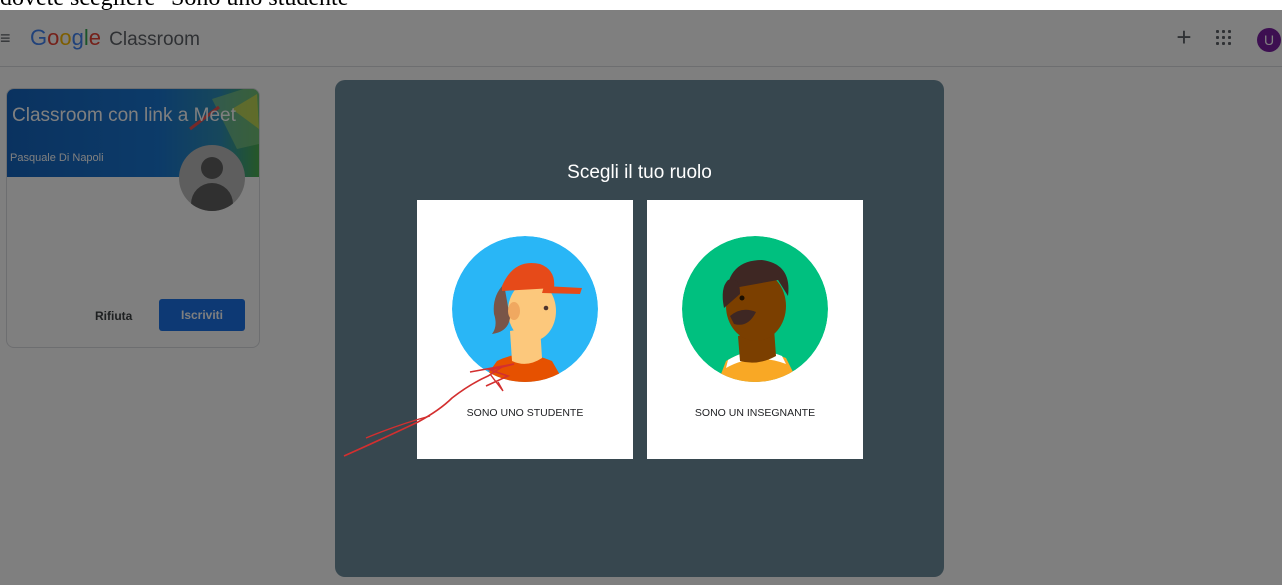  Describe the element at coordinates (525, 413) in the screenshot. I see `student-role-label: SONO UNO STUDENTE` at that location.